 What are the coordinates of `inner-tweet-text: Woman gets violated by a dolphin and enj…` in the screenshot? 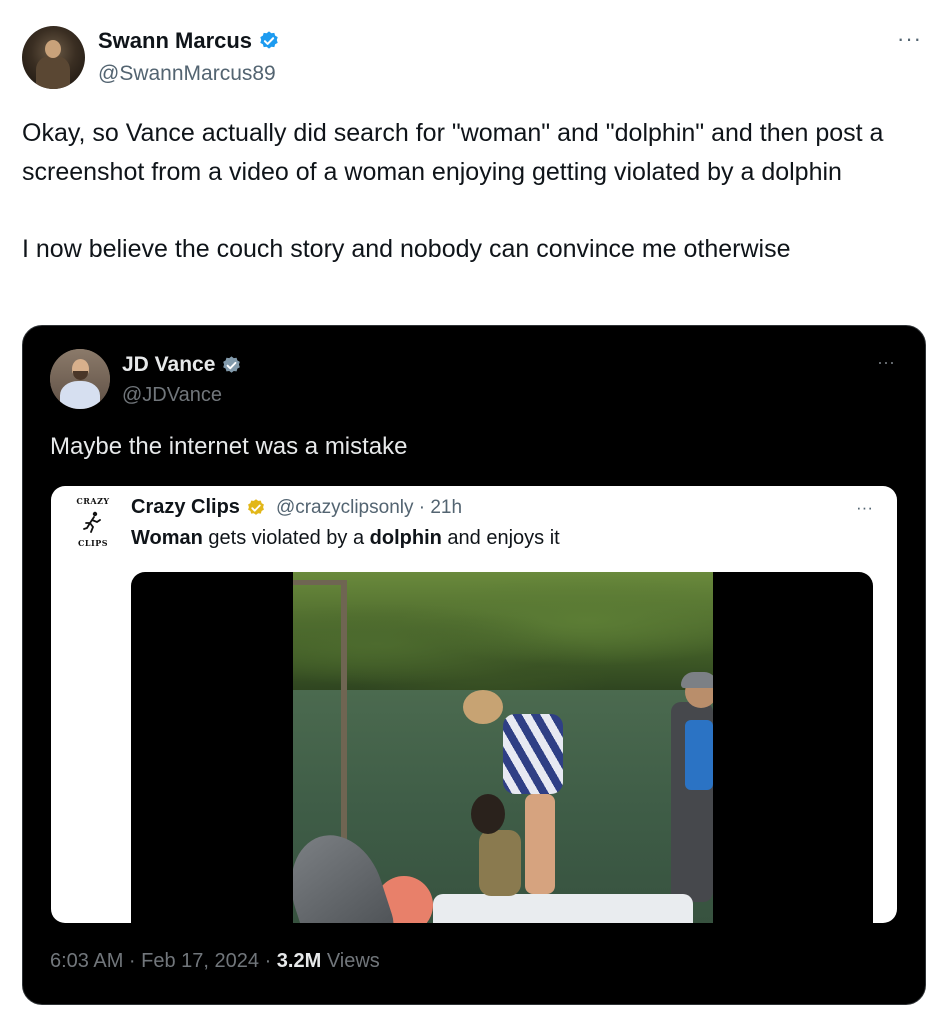 It's located at (345, 538).